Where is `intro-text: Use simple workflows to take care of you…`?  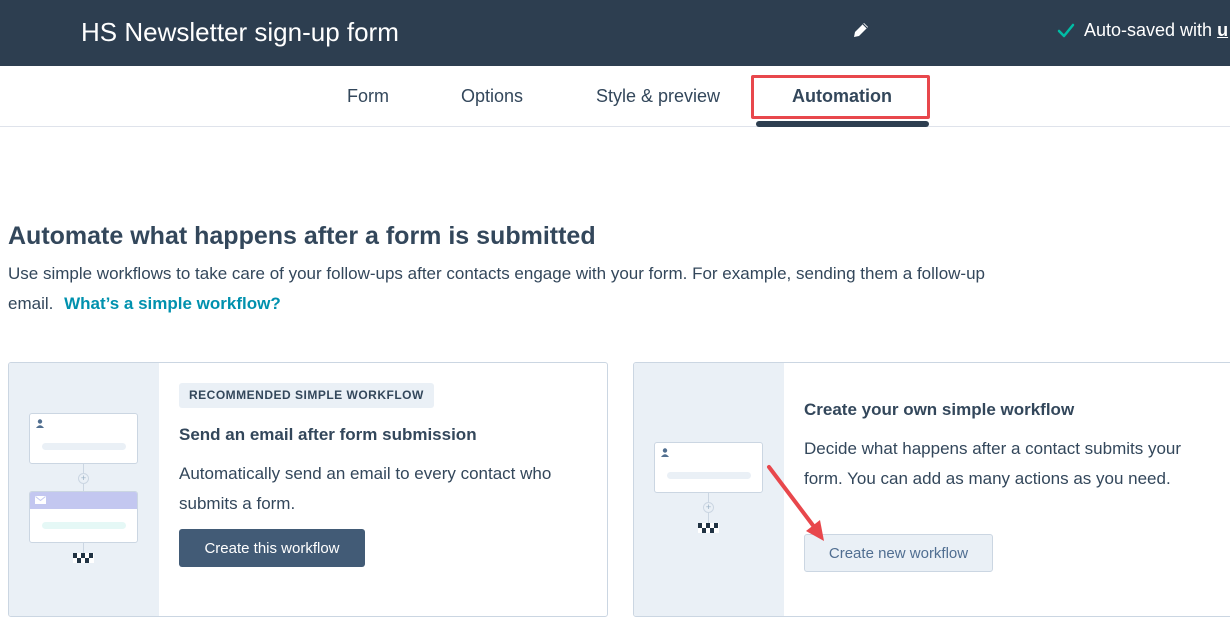 intro-text: Use simple workflows to take care of you… is located at coordinates (518, 289).